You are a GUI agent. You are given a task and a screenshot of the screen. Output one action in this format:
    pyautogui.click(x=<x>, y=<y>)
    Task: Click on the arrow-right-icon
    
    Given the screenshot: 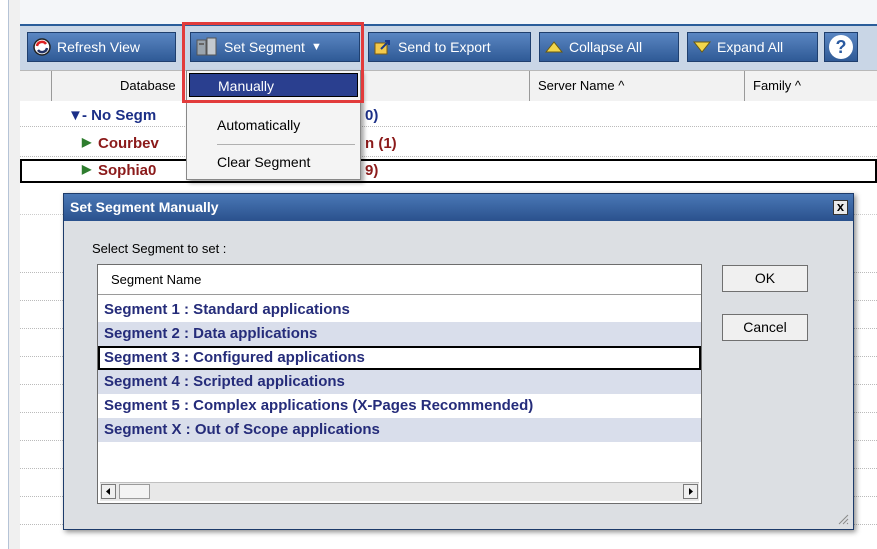 What is the action you would take?
    pyautogui.click(x=691, y=491)
    